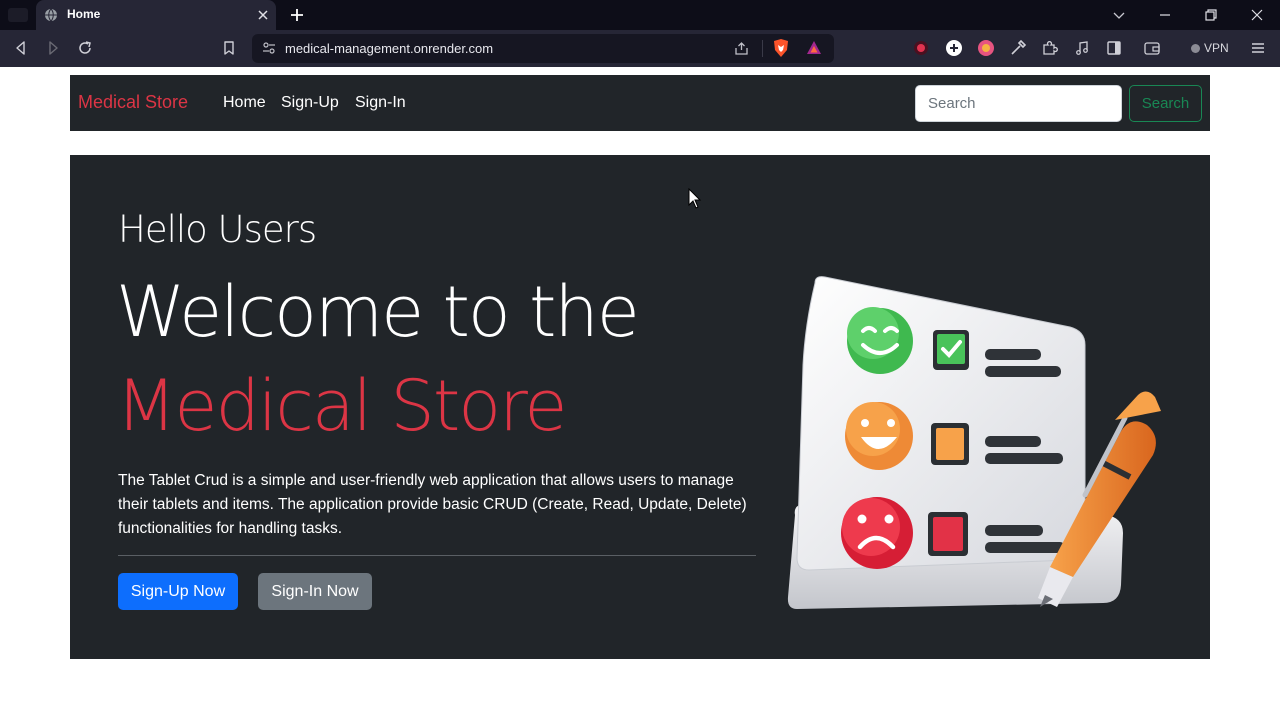  What do you see at coordinates (950, 444) in the screenshot?
I see `unchecked-orange-box-icon` at bounding box center [950, 444].